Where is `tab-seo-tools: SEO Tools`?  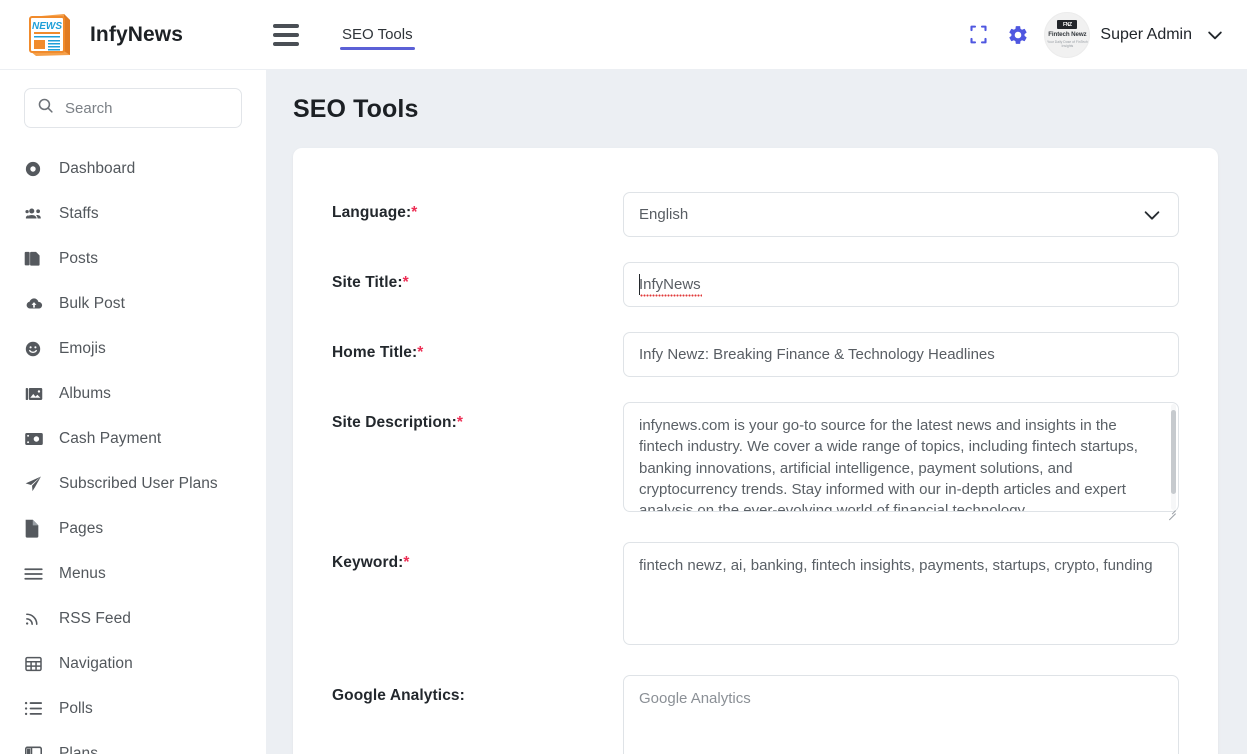
tab-seo-tools: SEO Tools is located at coordinates (377, 35).